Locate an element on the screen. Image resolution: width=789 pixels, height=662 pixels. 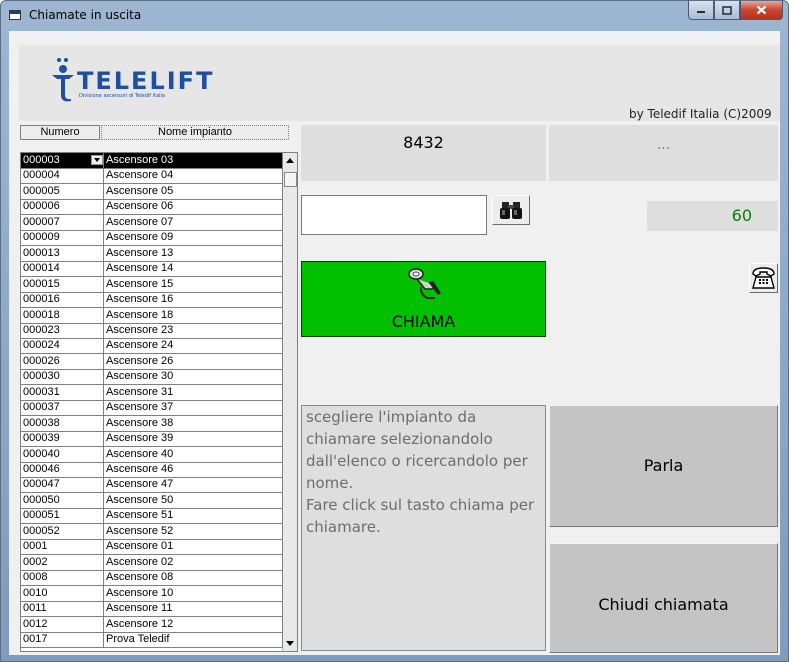
list-scrollbar is located at coordinates (289, 402).